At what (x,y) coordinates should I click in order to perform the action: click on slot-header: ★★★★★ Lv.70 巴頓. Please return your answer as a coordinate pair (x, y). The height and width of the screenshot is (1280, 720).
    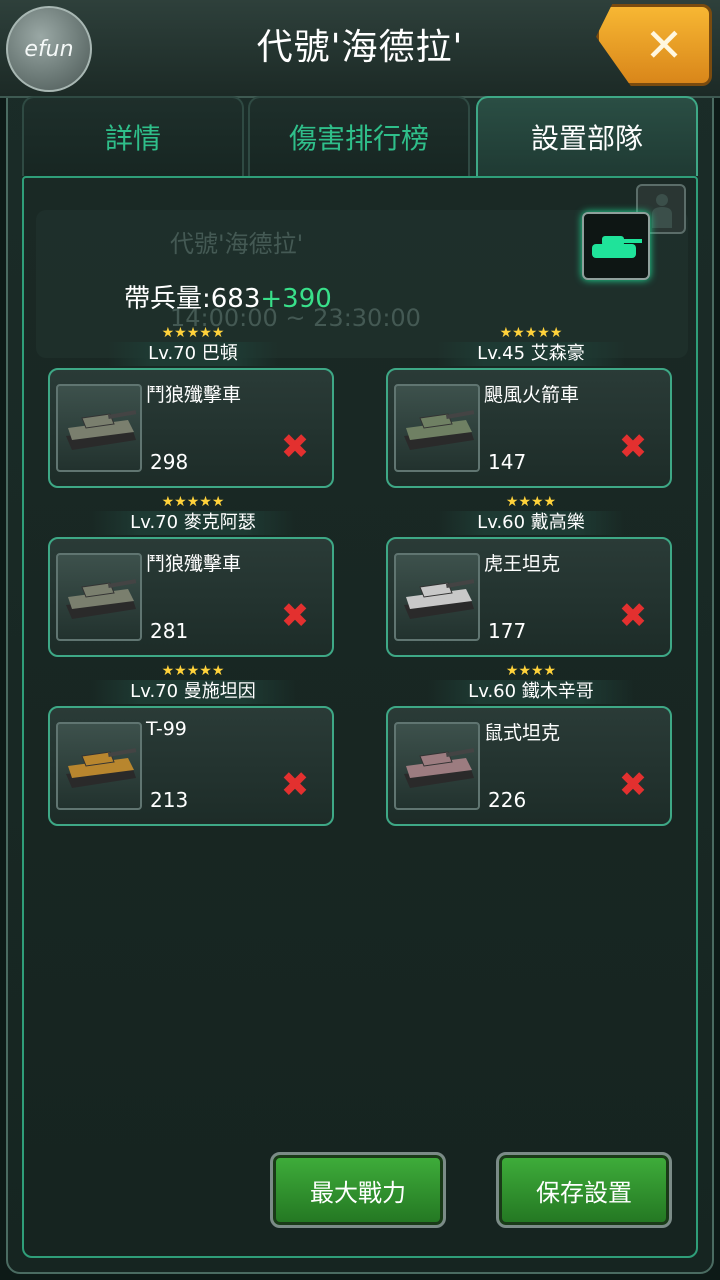
    Looking at the image, I should click on (193, 346).